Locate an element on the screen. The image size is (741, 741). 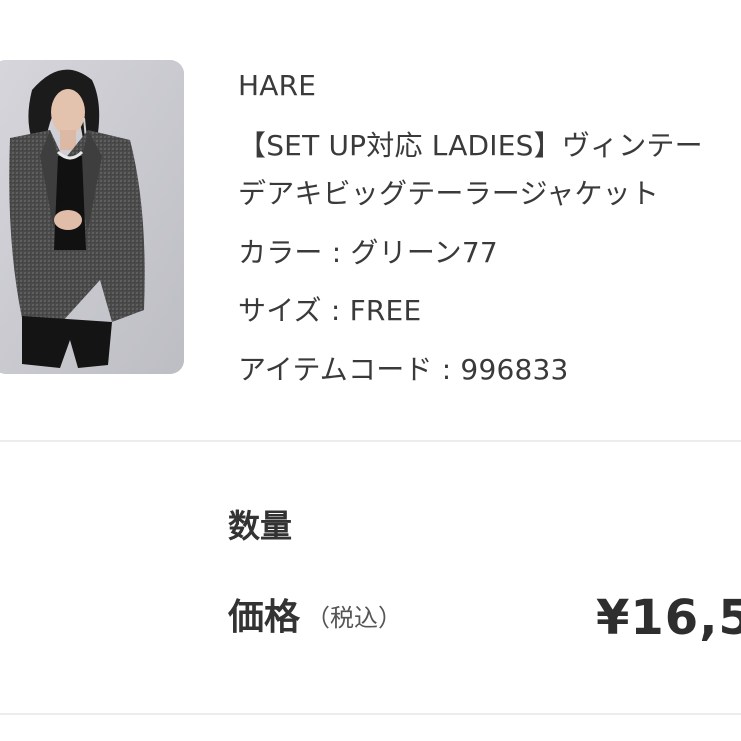
section-divider is located at coordinates (370, 441).